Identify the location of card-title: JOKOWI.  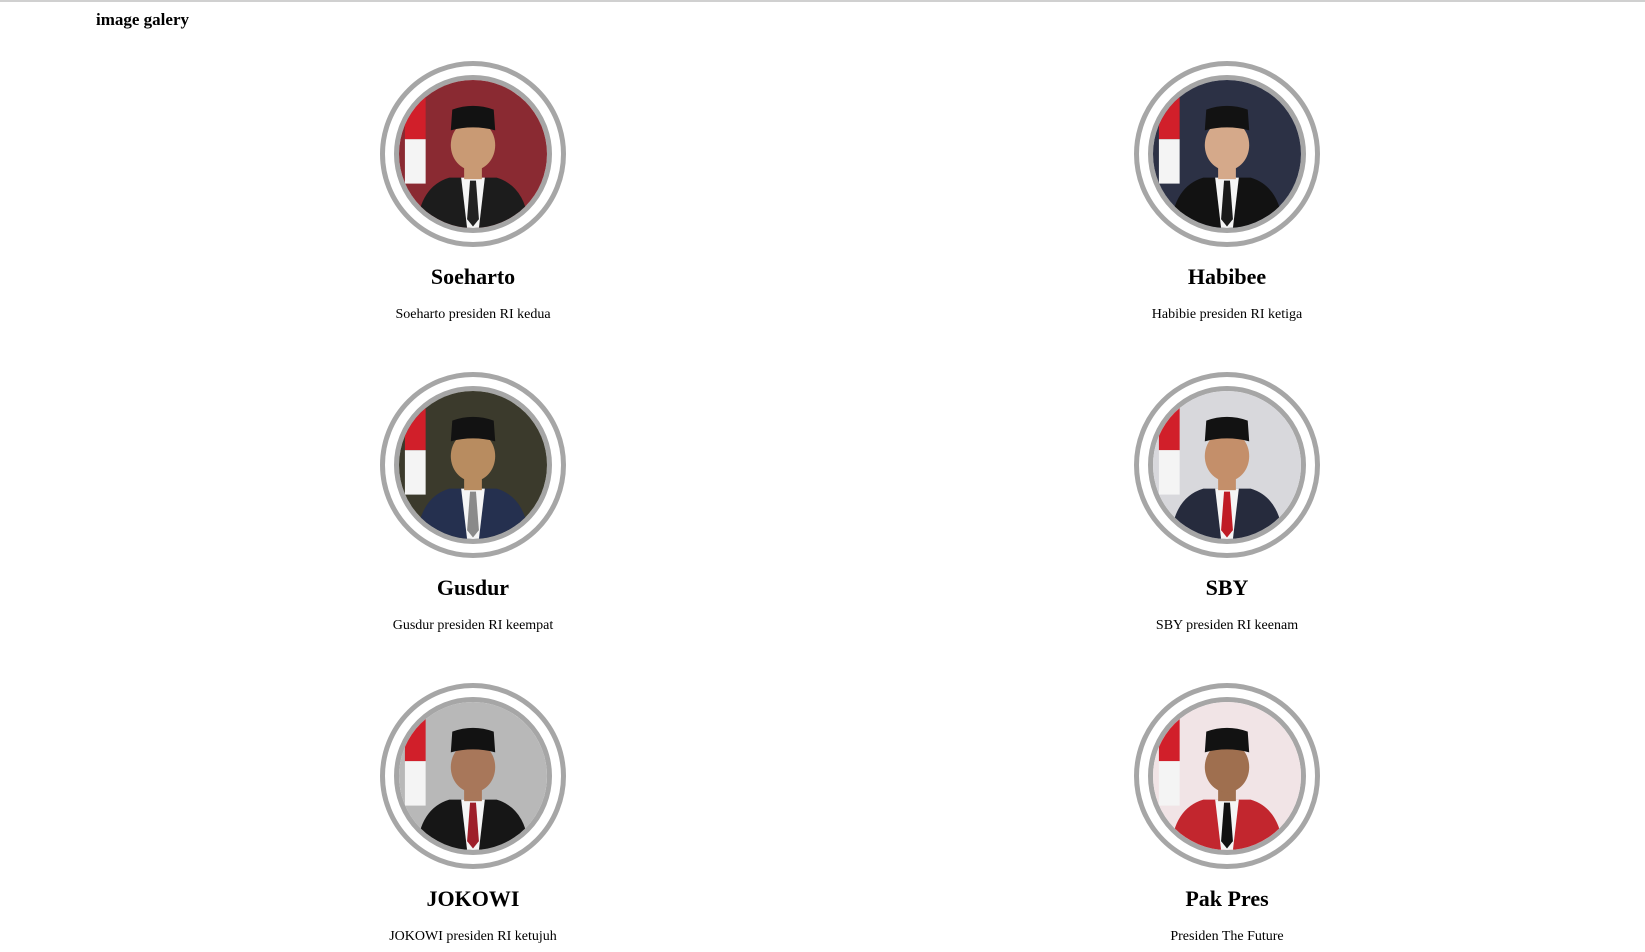
(473, 898).